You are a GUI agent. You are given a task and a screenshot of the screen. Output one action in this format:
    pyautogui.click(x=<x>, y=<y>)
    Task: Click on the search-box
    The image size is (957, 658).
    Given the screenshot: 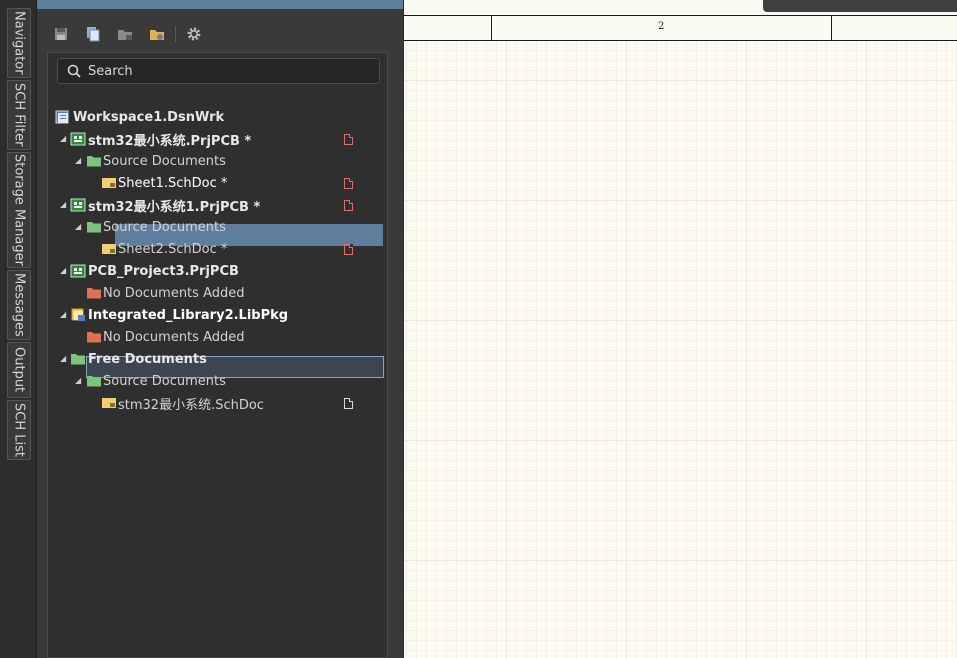 What is the action you would take?
    pyautogui.click(x=218, y=71)
    